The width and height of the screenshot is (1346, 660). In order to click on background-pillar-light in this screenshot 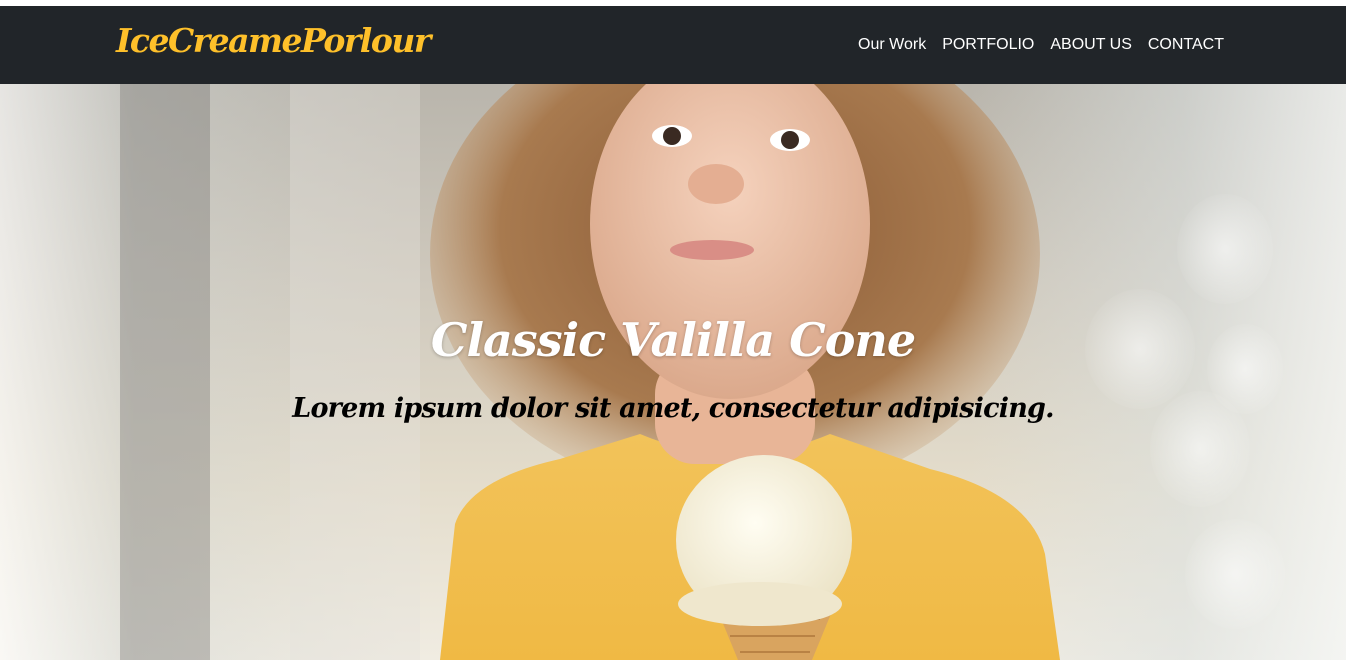, I will do `click(355, 372)`.